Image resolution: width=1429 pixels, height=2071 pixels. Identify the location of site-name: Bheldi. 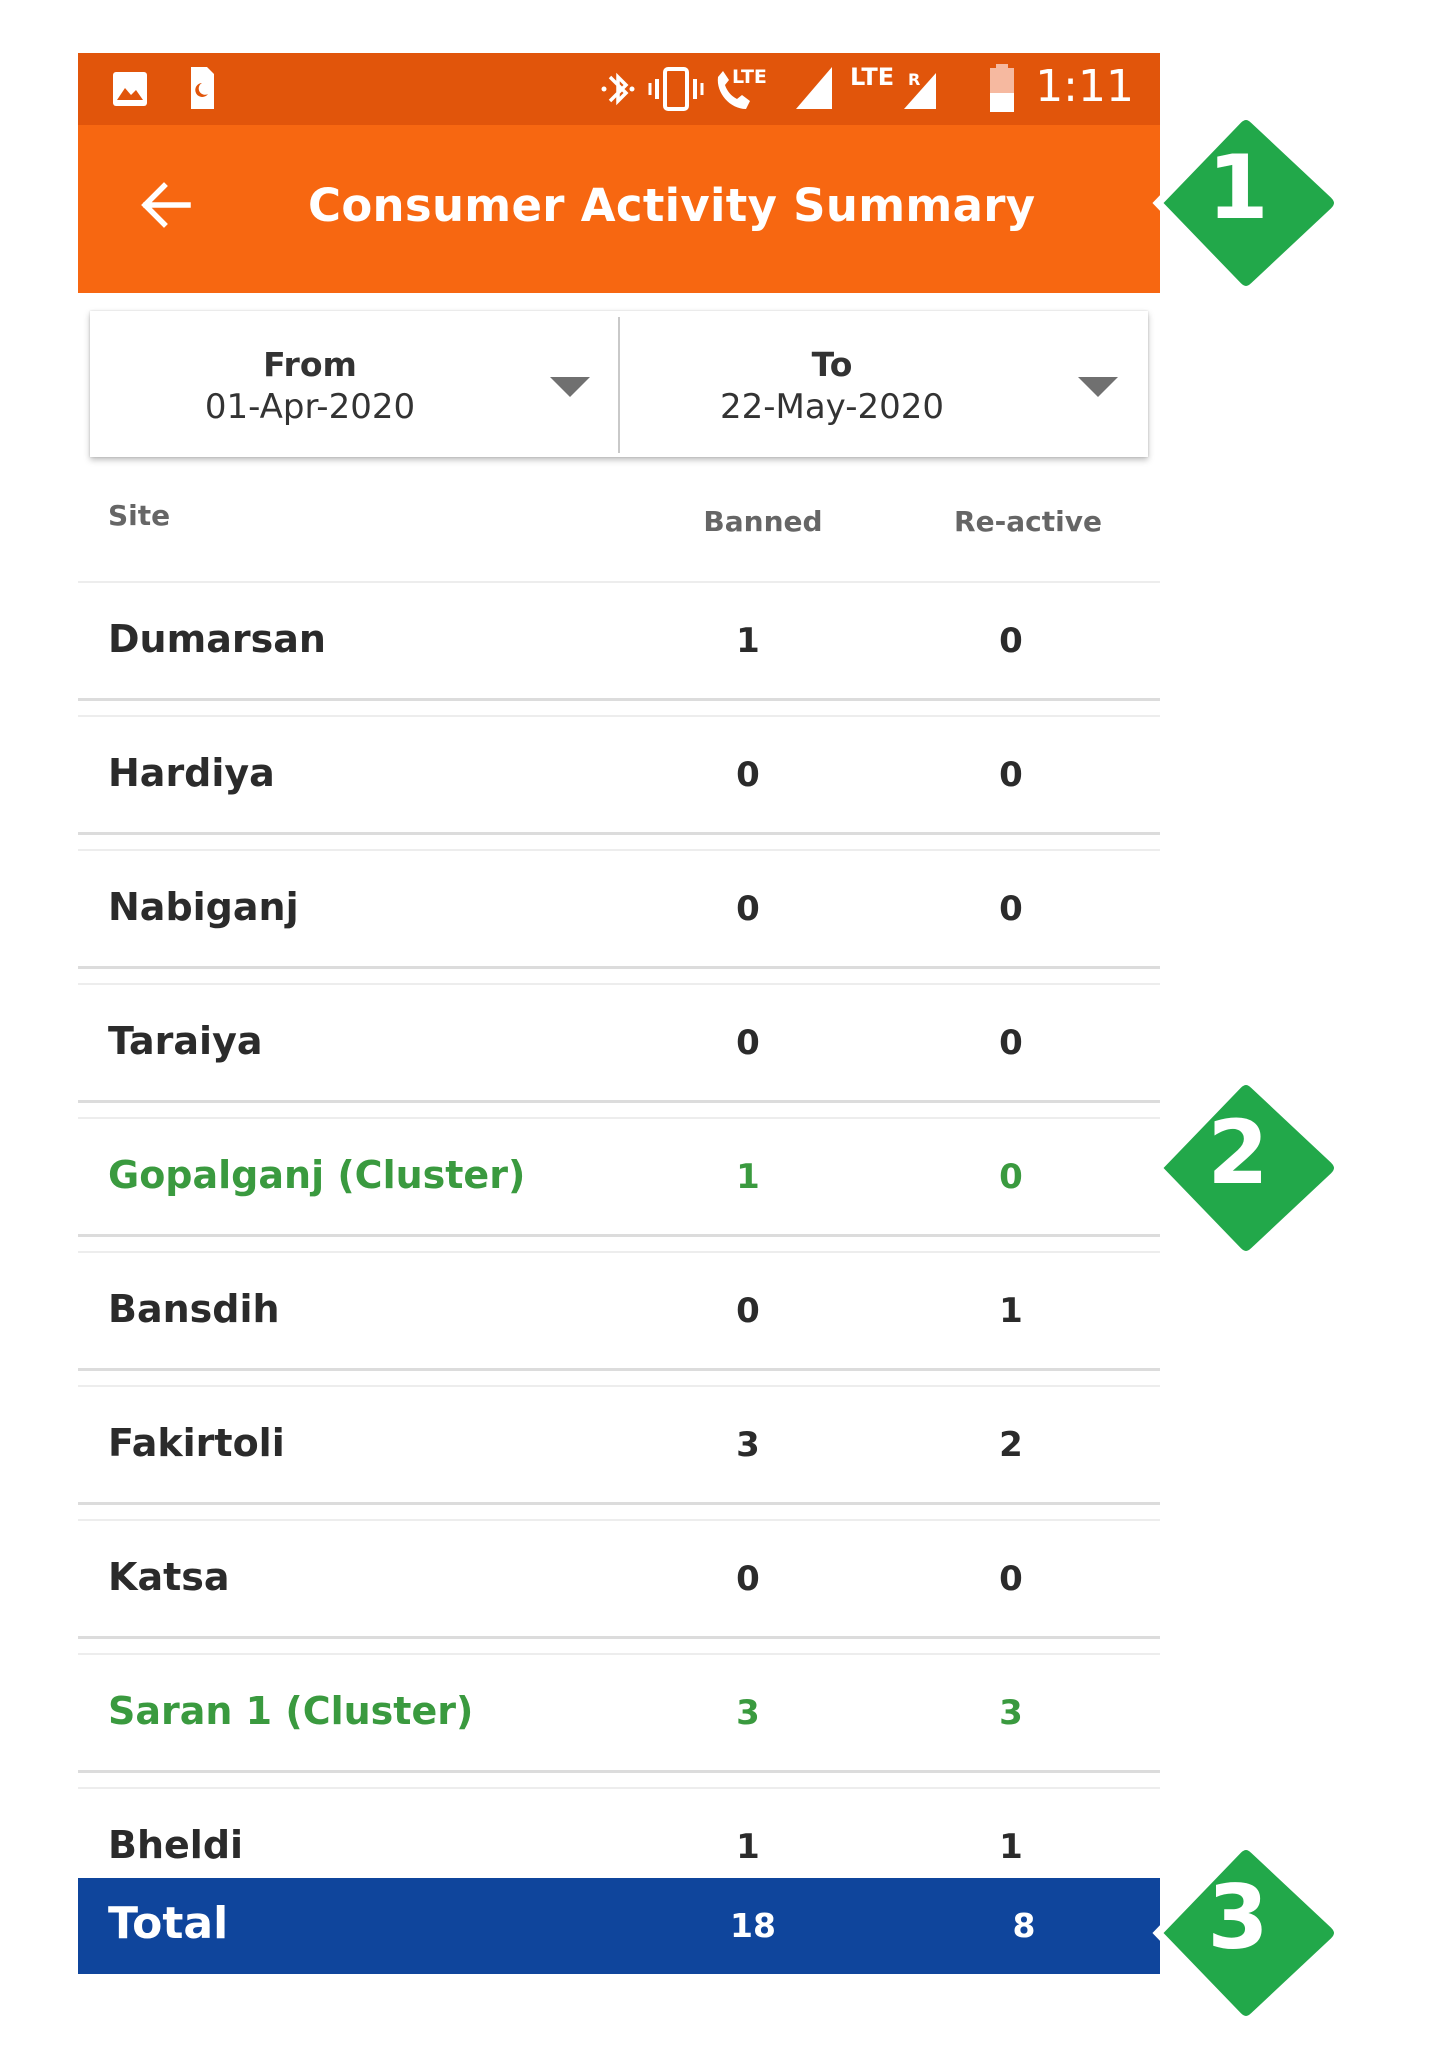
(176, 1845).